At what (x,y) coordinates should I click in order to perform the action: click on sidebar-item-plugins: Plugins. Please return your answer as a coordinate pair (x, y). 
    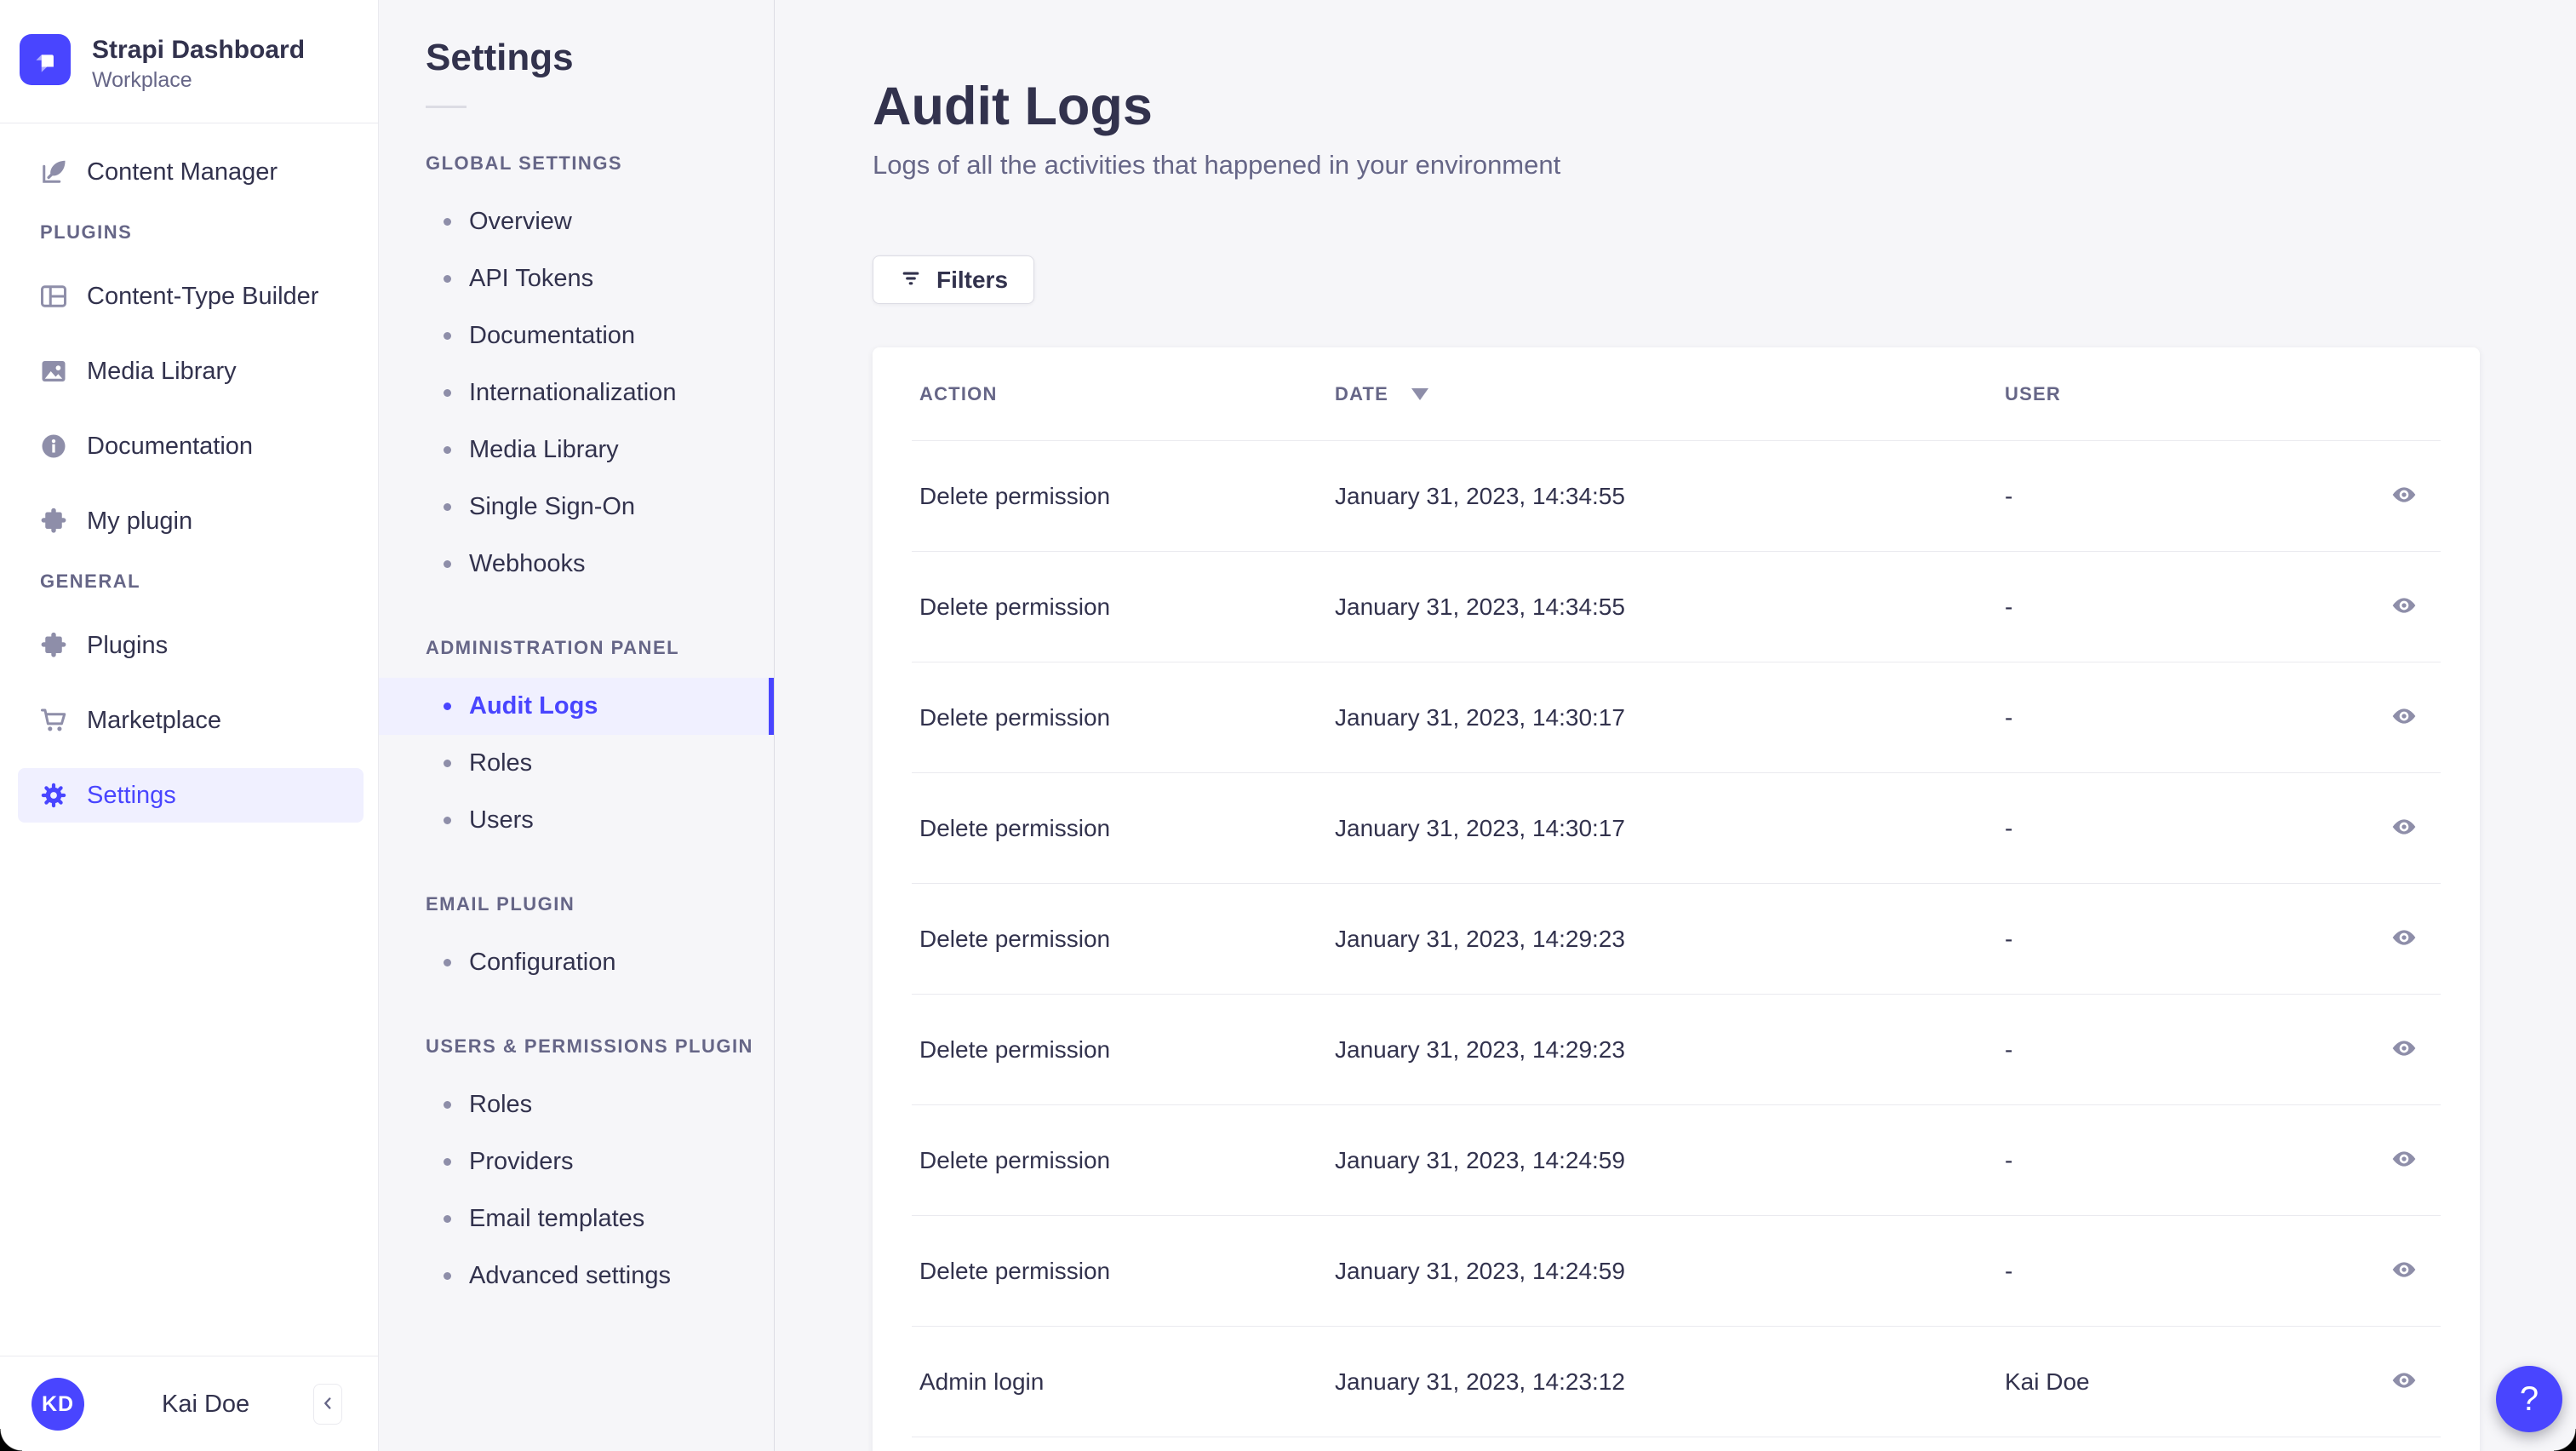
    Looking at the image, I should click on (191, 645).